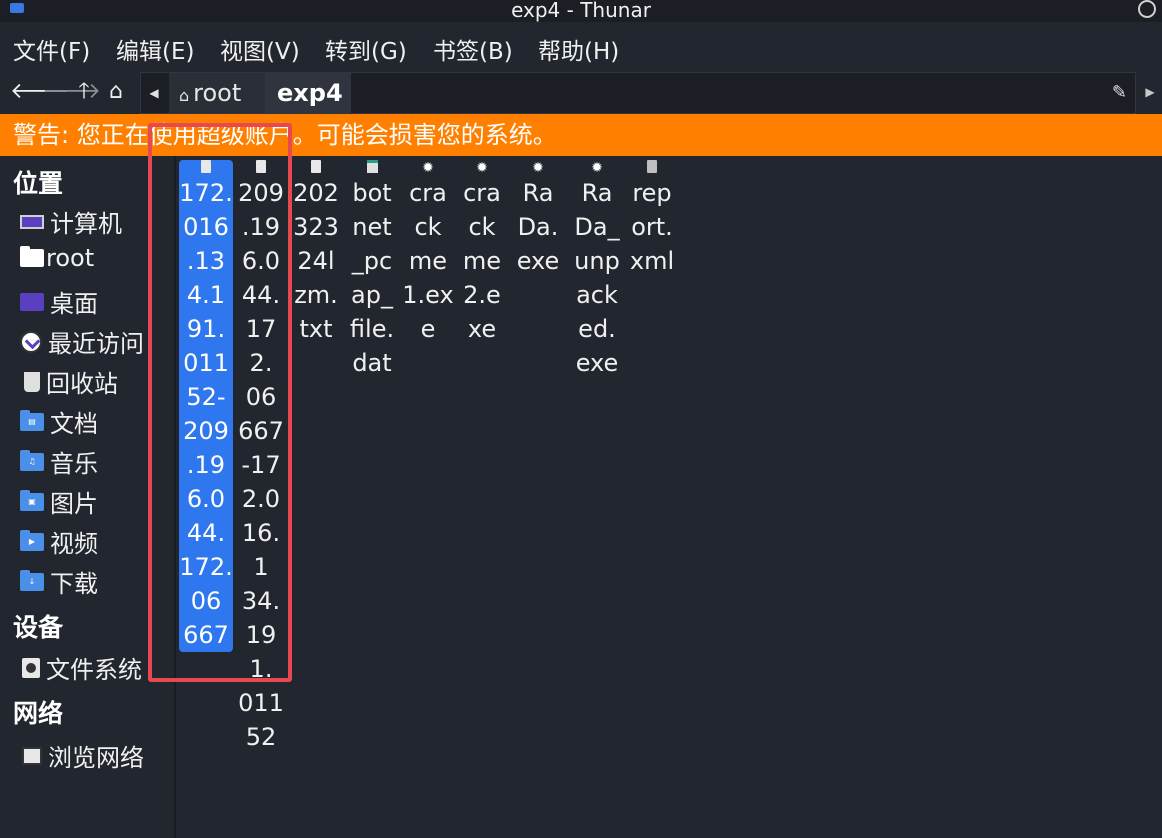 This screenshot has width=1162, height=838. I want to click on menu-edit: 编辑(E), so click(155, 49).